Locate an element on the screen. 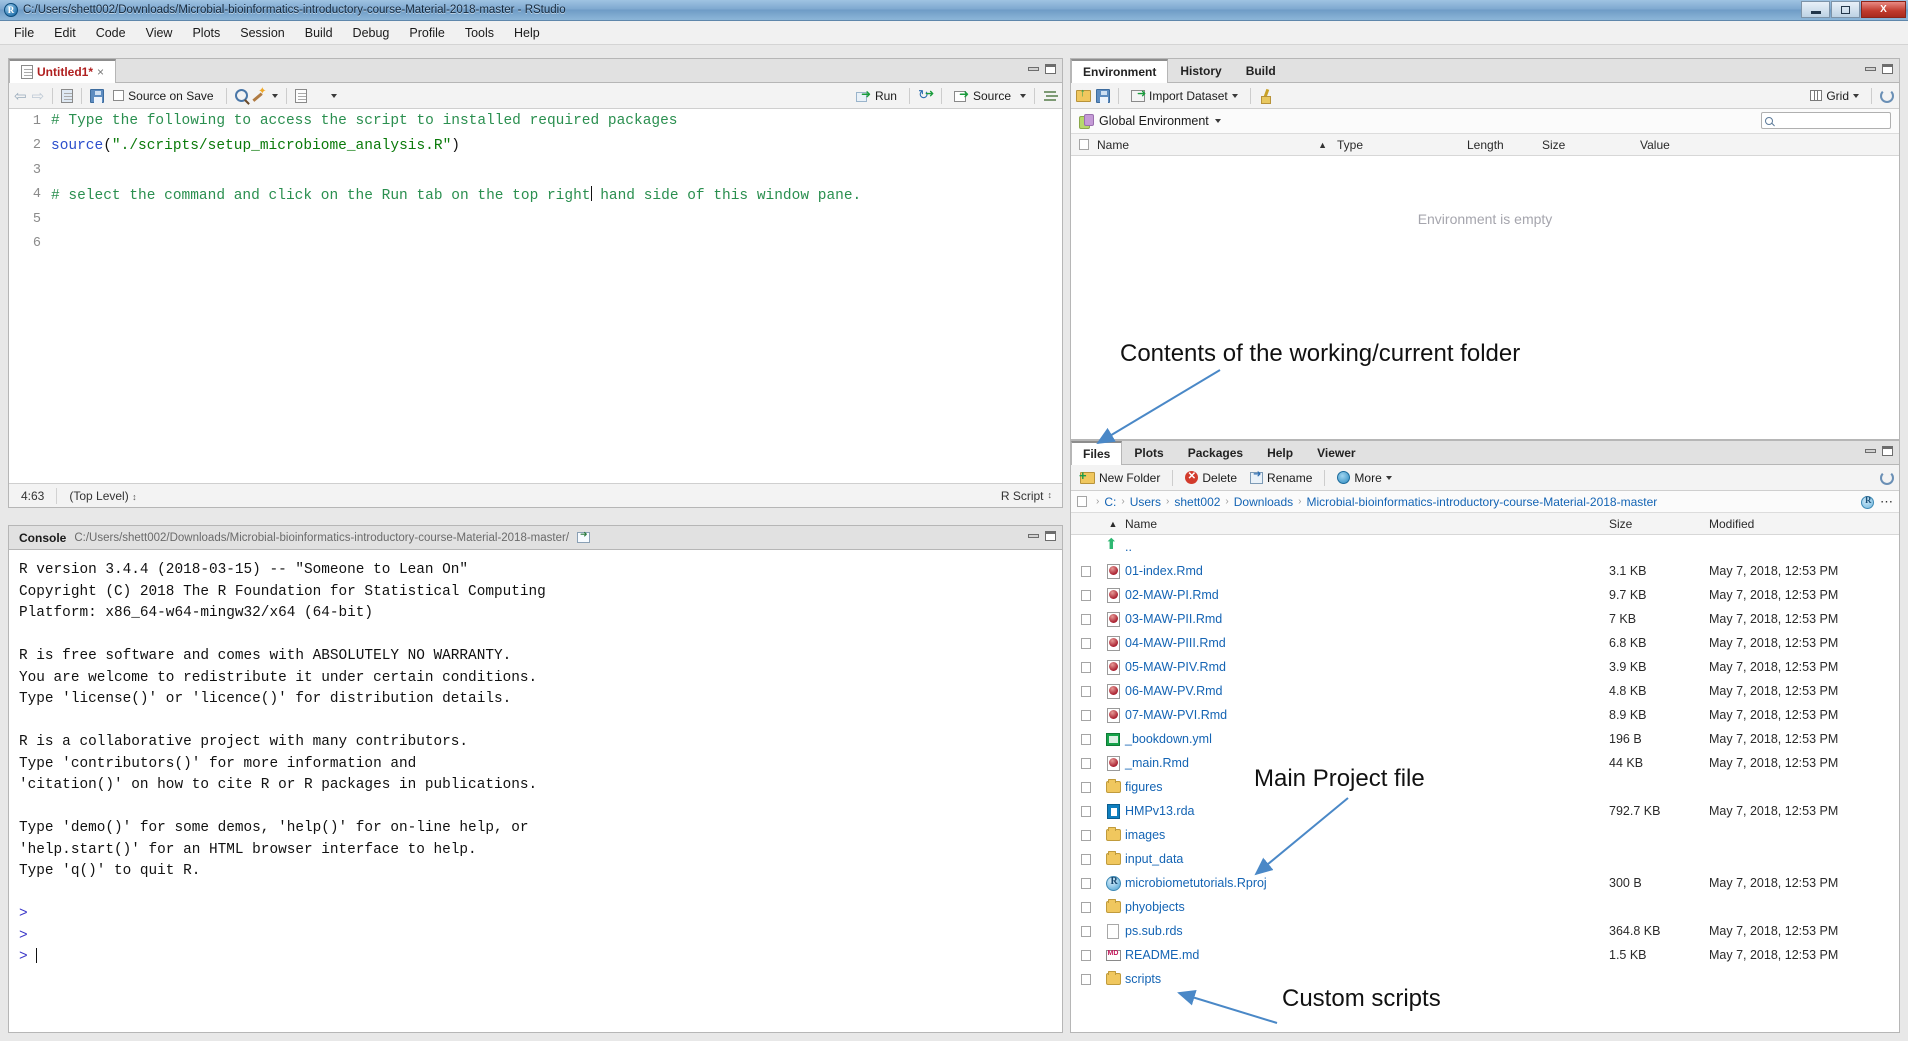  column-header-value: Value is located at coordinates (1700, 145).